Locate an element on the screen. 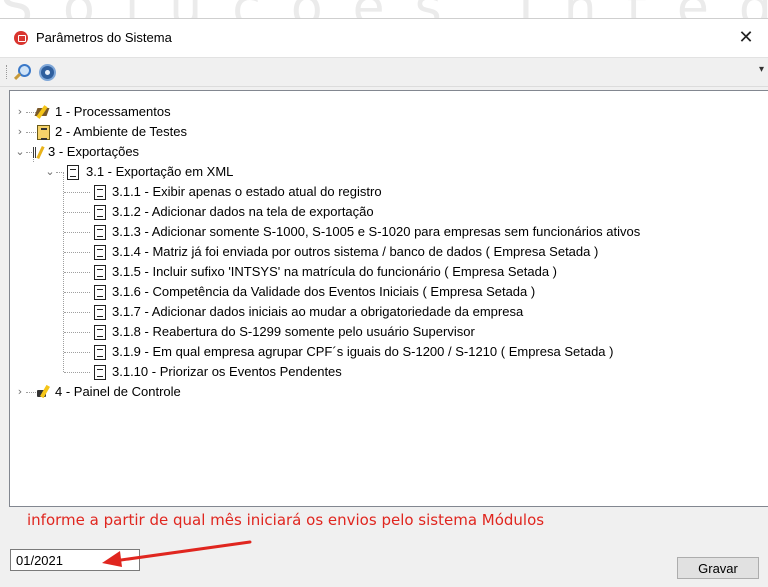 This screenshot has width=768, height=587. tree-node-ambiente-testes: › 2 - Ambiente de Testes is located at coordinates (360, 132).